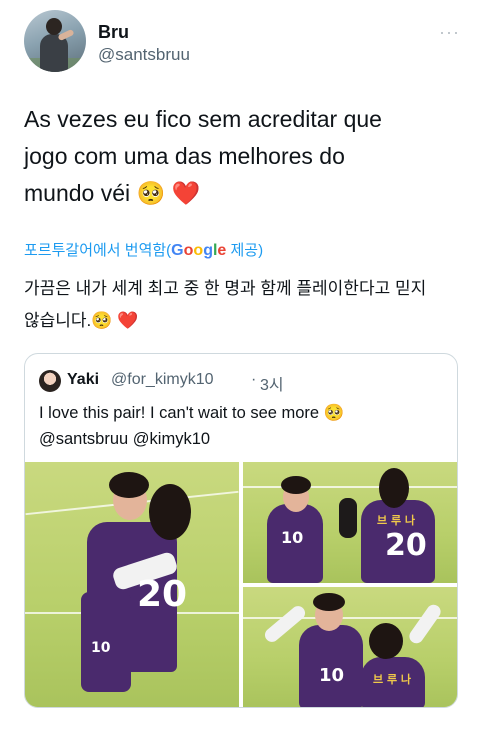 The width and height of the screenshot is (480, 729). Describe the element at coordinates (81, 320) in the screenshot. I see `translated-text-line: 않습니다.🥺 ❤️` at that location.